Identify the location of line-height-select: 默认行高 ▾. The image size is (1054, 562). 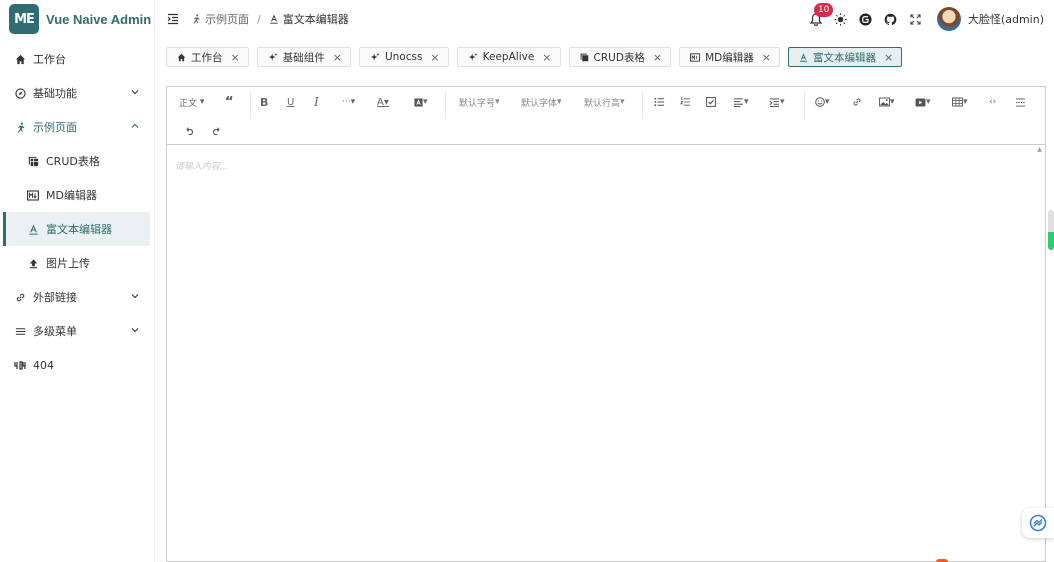
(604, 102).